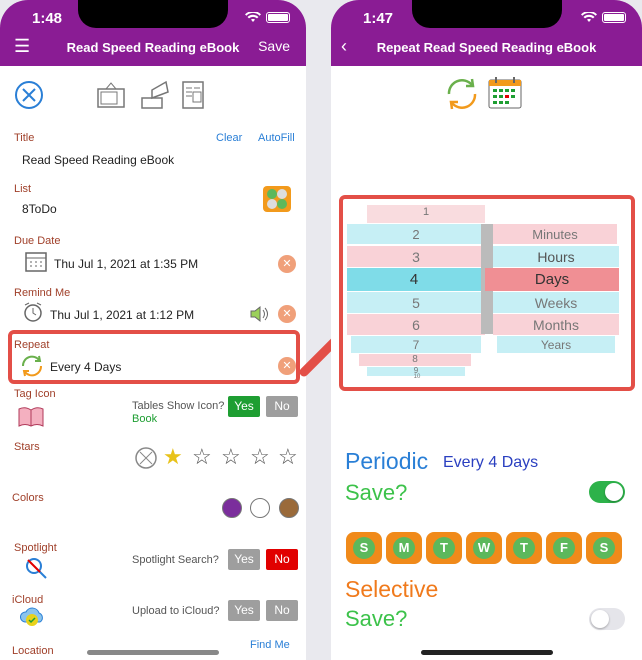  What do you see at coordinates (417, 377) in the screenshot?
I see `number-option: 10` at bounding box center [417, 377].